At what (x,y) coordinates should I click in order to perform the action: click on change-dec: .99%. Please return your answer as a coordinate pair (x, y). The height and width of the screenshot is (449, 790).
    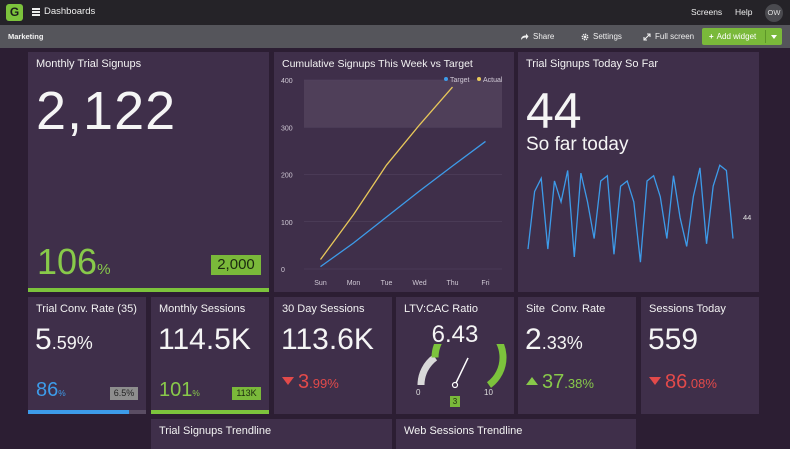
    Looking at the image, I should click on (324, 383).